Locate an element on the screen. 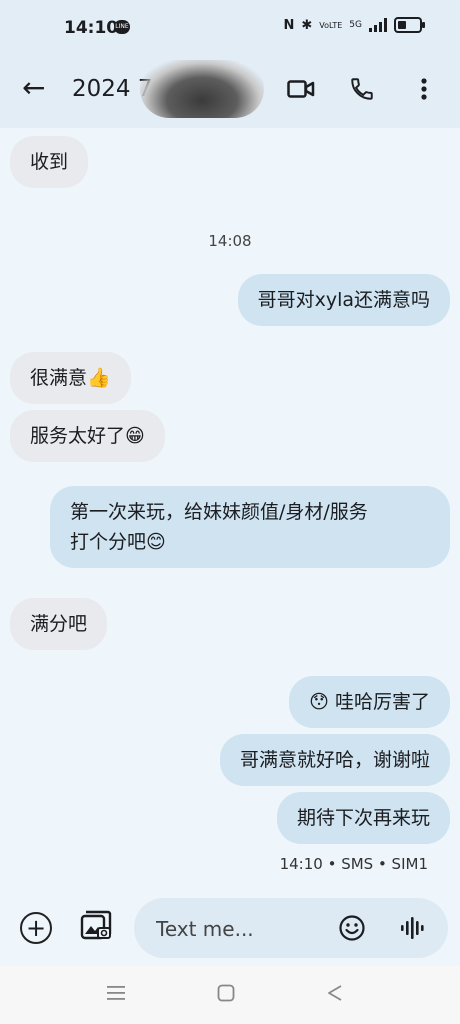  signal-icon is located at coordinates (378, 25).